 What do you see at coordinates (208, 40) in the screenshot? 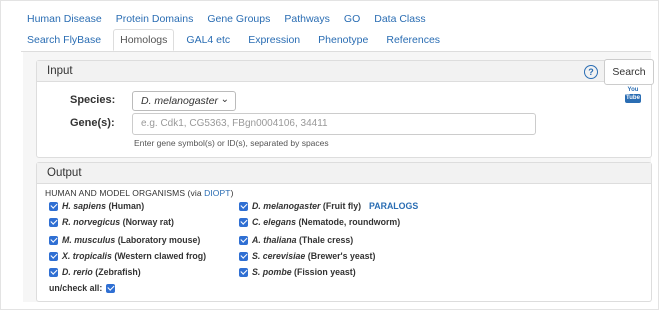
I see `tab-gal4-etc: GAL4 etc` at bounding box center [208, 40].